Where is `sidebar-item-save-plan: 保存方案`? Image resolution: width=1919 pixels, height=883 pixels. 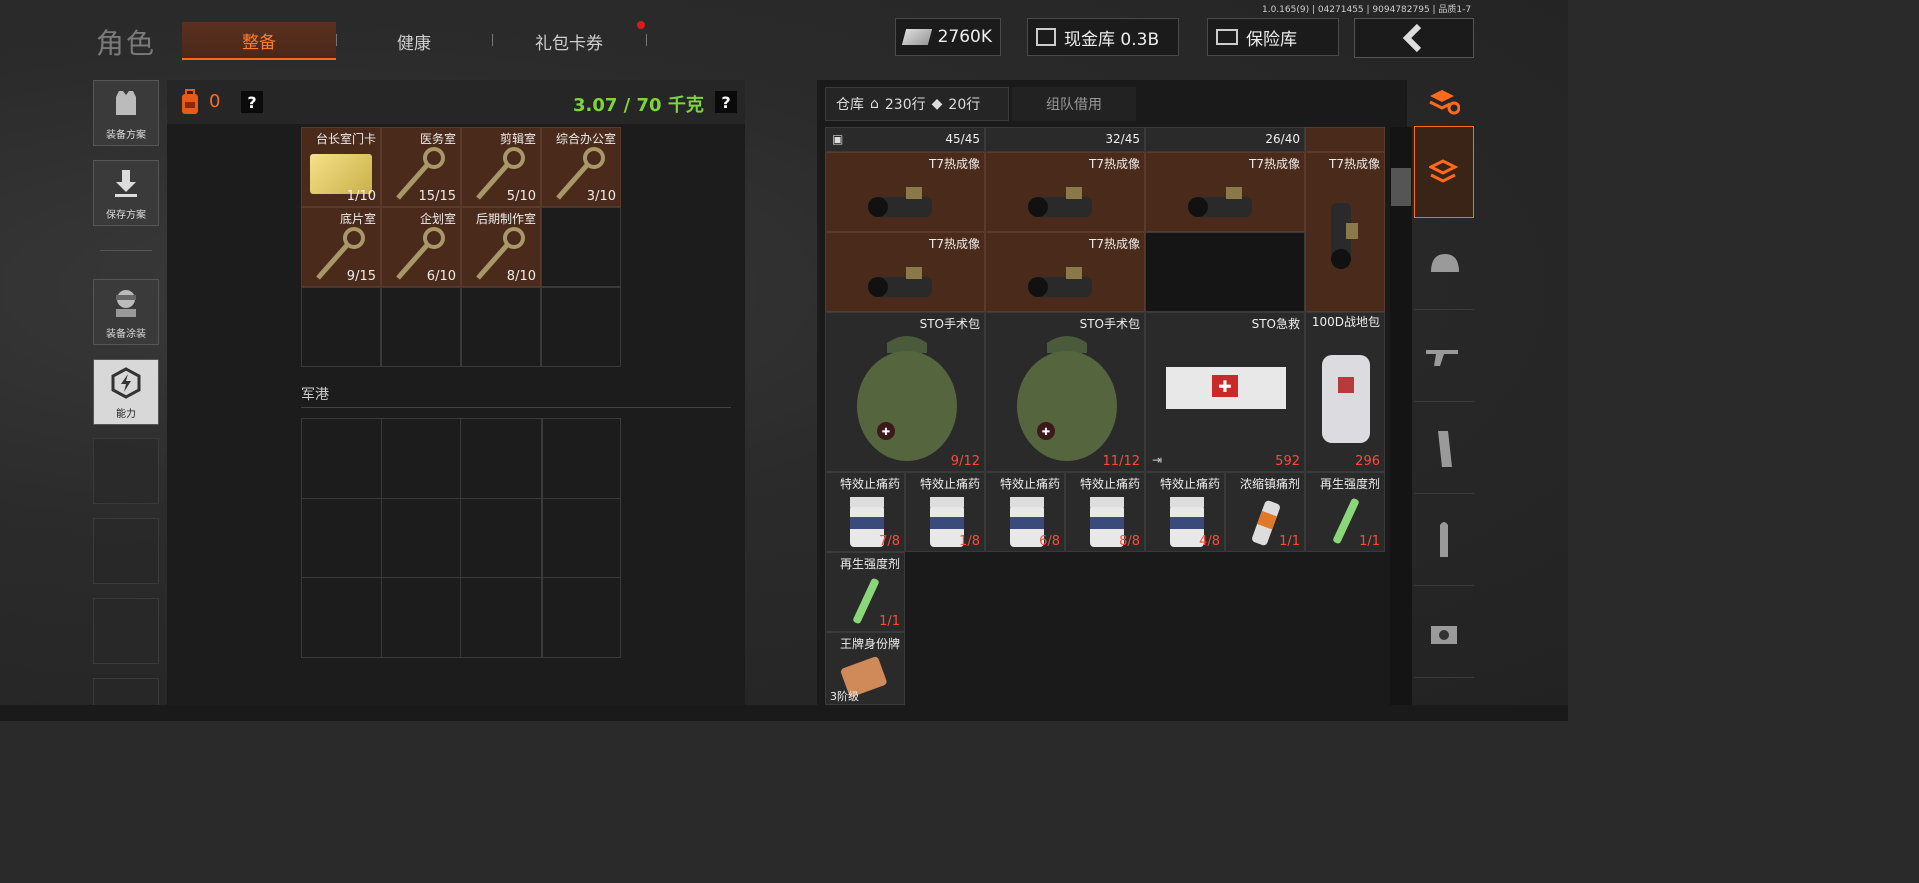
sidebar-item-save-plan: 保存方案 is located at coordinates (126, 193).